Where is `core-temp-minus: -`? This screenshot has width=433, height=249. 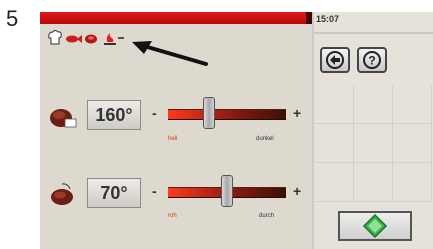 core-temp-minus: - is located at coordinates (154, 191).